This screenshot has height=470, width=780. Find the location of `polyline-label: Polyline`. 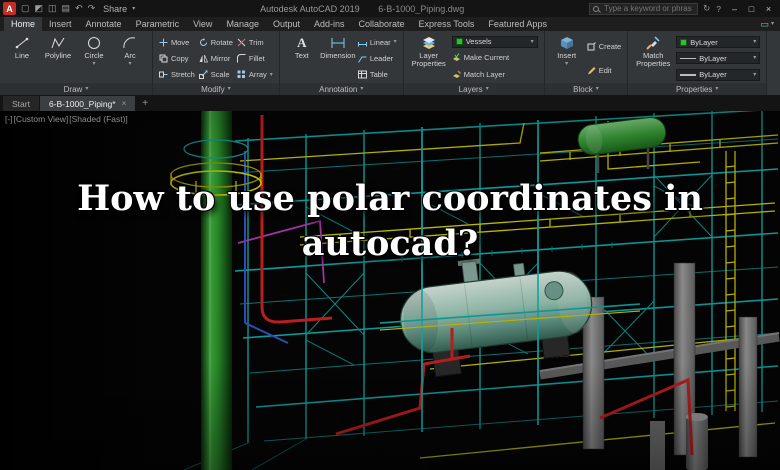

polyline-label: Polyline is located at coordinates (58, 55).